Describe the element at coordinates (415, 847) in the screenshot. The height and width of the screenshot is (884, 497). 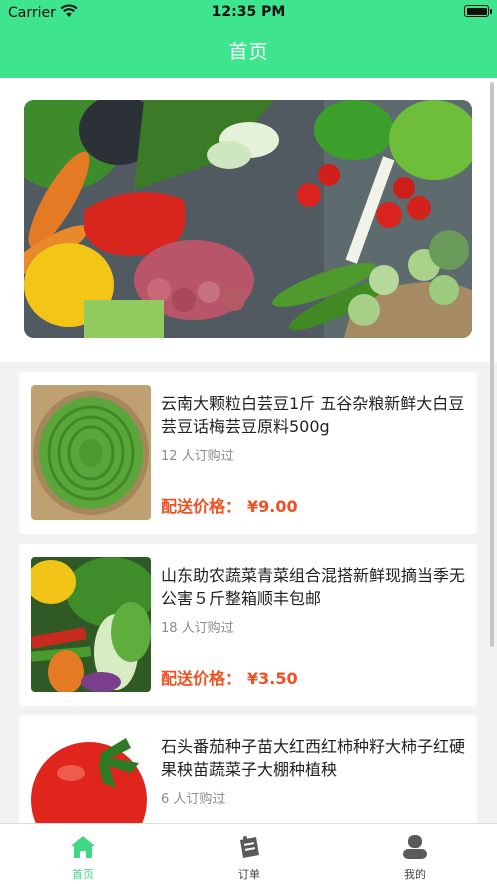
I see `profile-icon` at that location.